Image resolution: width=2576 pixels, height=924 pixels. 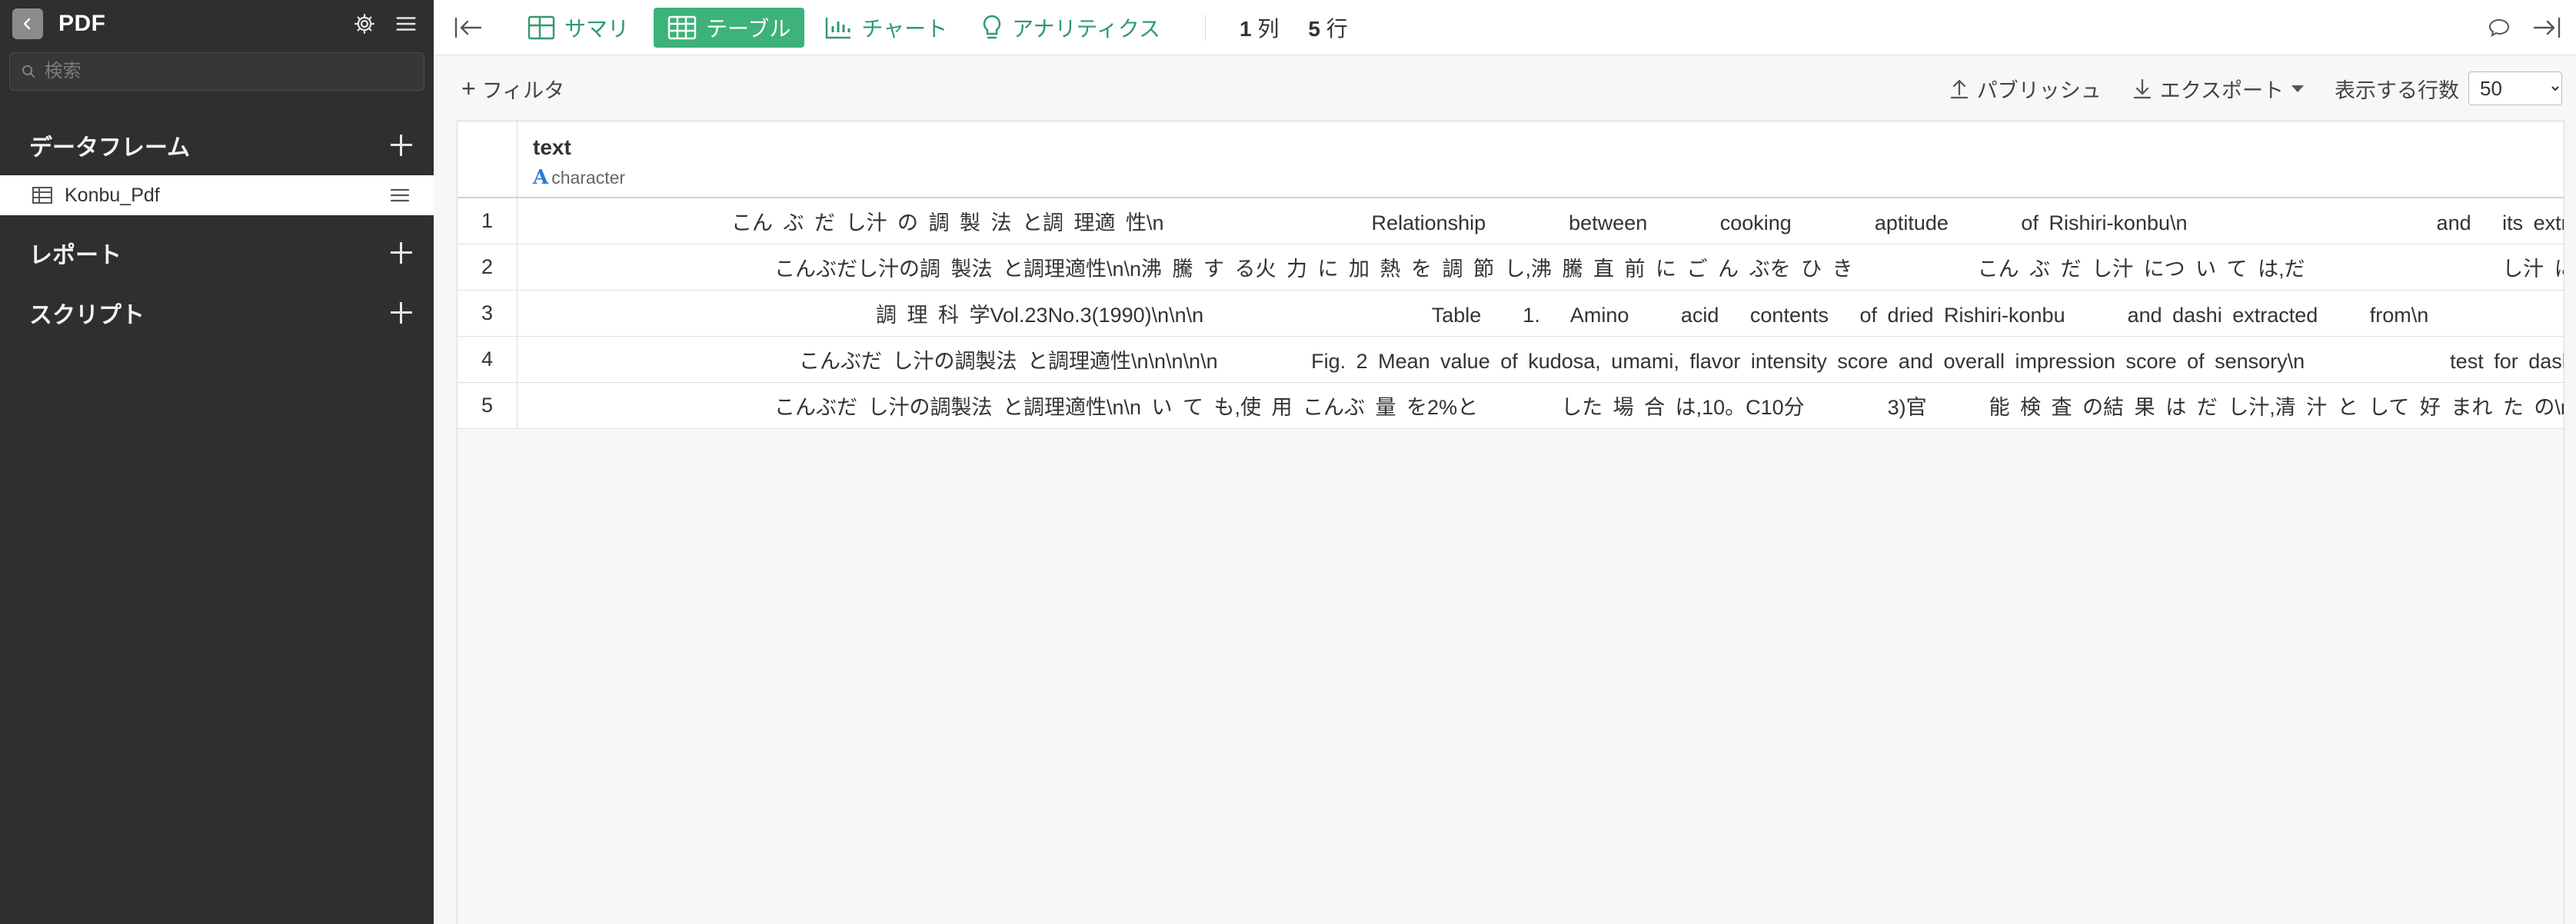 I want to click on chevron-left-icon, so click(x=27, y=24).